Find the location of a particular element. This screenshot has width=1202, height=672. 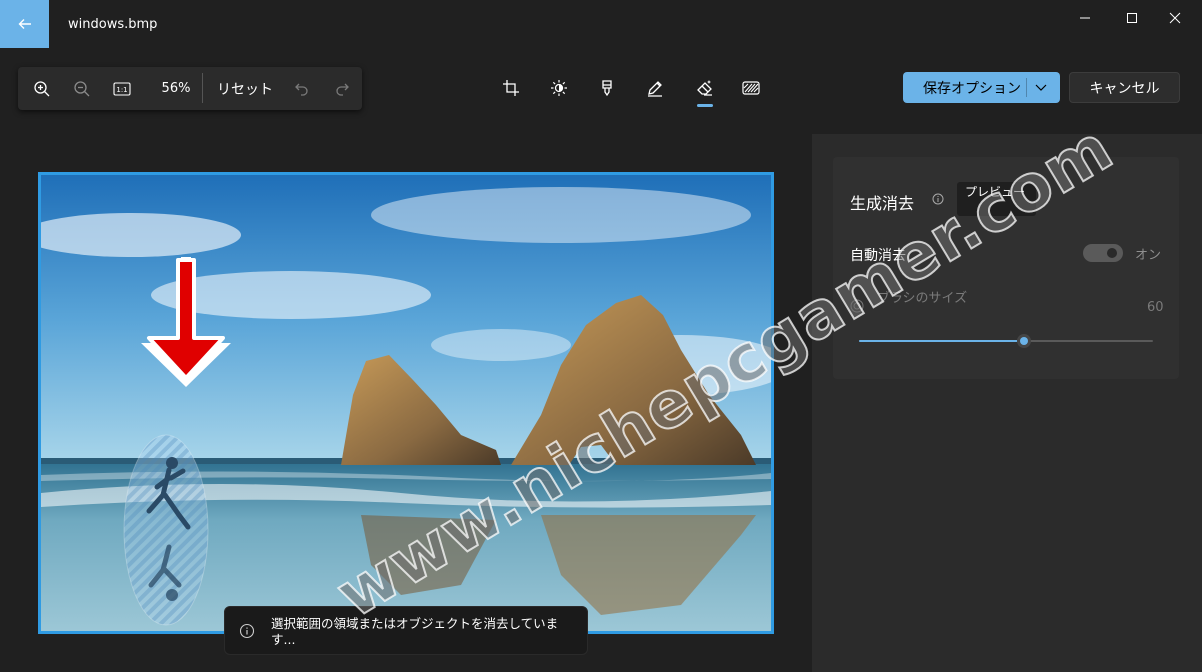

brightness-icon is located at coordinates (559, 88).